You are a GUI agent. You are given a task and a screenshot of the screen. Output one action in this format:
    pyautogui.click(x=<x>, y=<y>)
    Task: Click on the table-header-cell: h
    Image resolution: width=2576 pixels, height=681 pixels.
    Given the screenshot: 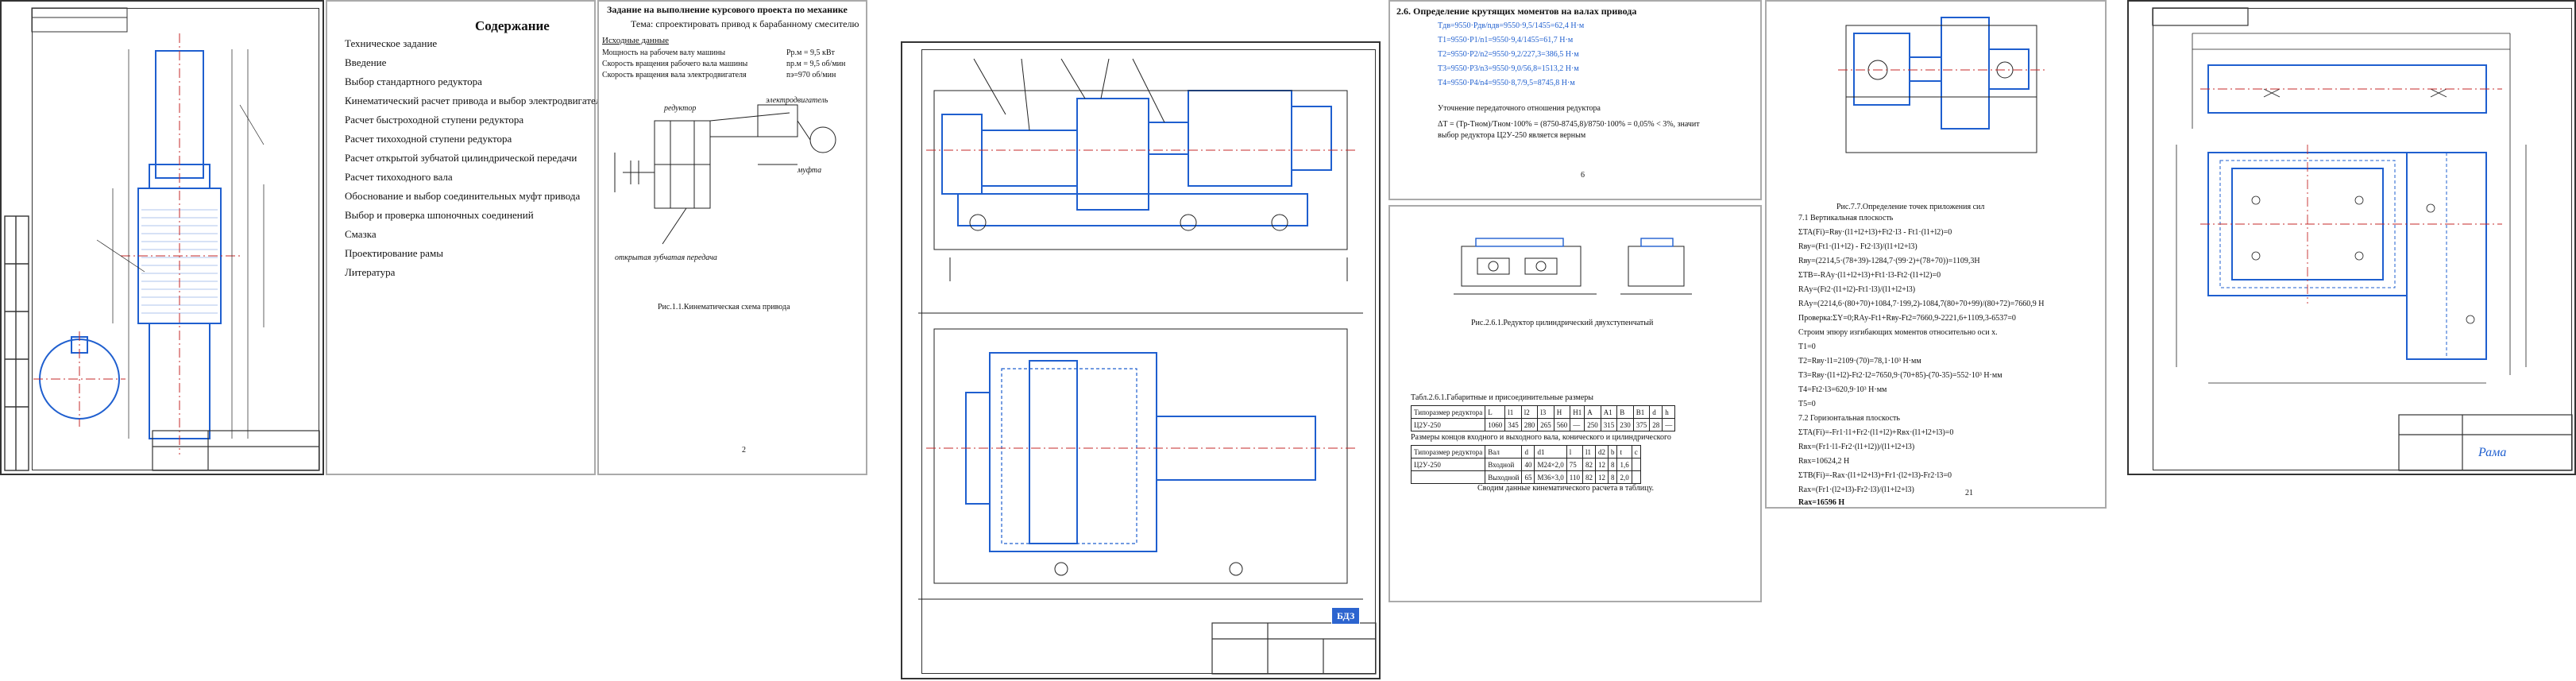 What is the action you would take?
    pyautogui.click(x=1669, y=412)
    